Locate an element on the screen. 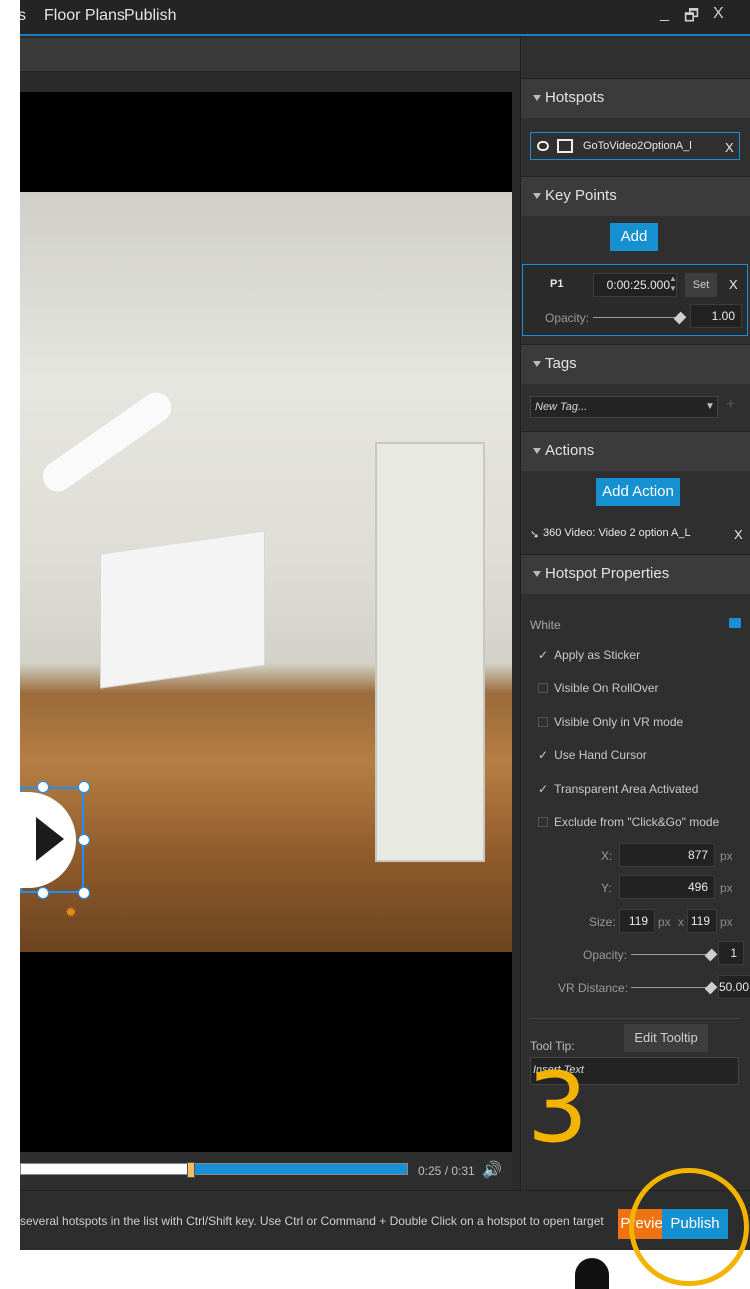 This screenshot has height=1289, width=750. x-input: 877 is located at coordinates (667, 855).